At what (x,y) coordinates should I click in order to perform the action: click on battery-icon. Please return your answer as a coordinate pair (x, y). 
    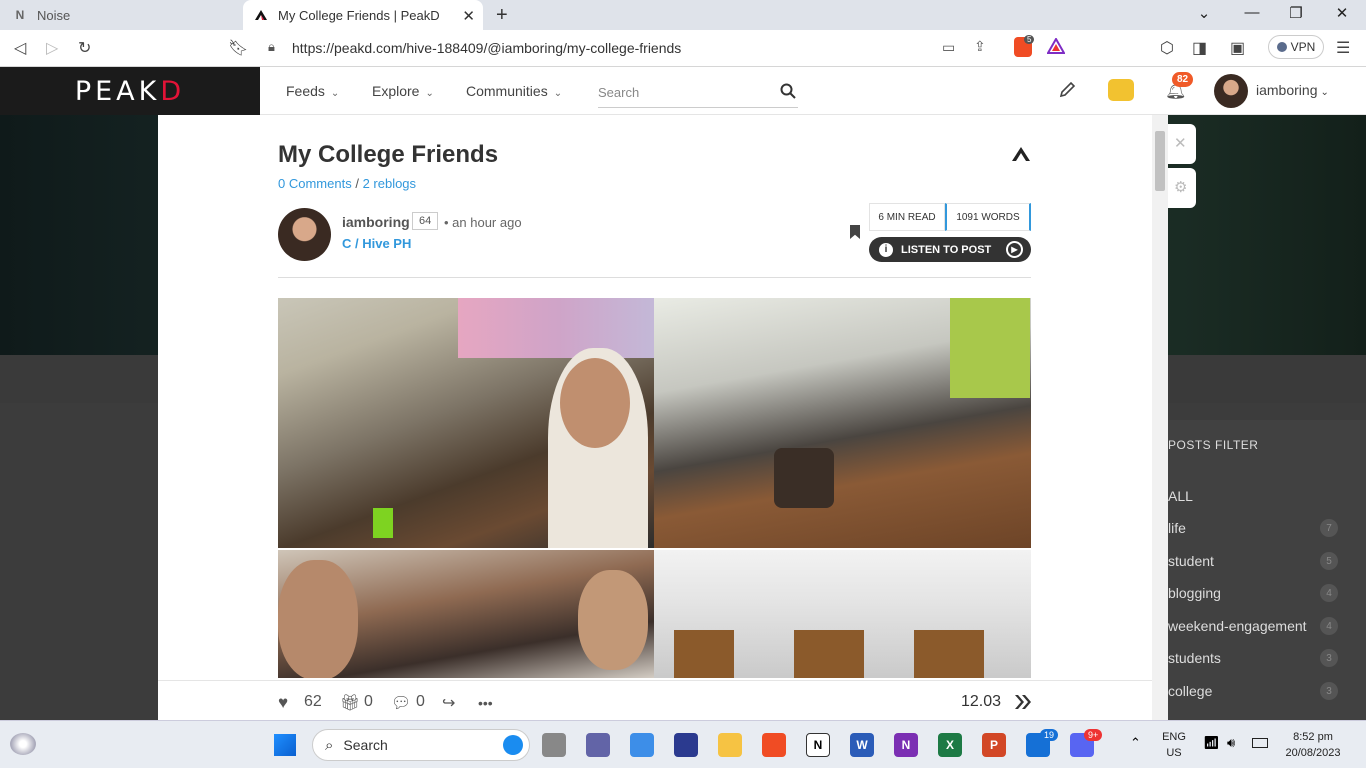
    Looking at the image, I should click on (1260, 743).